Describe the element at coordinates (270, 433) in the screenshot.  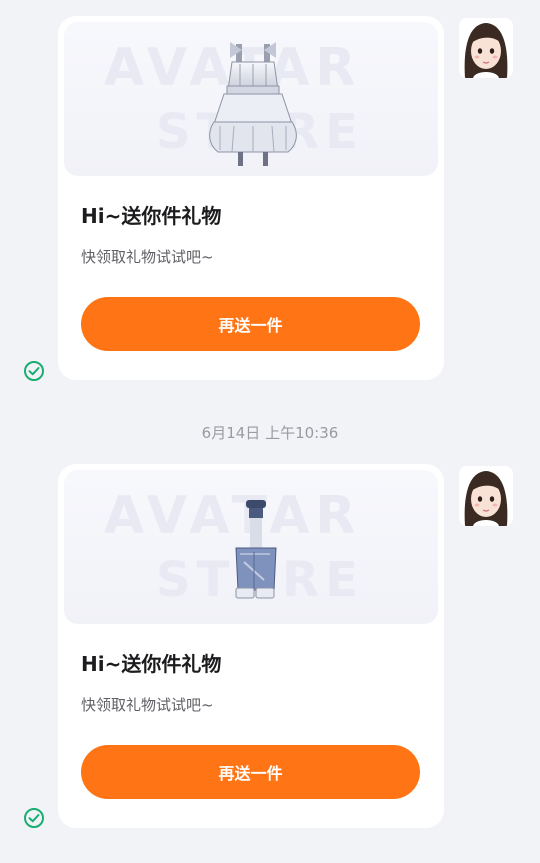
I see `message-timestamp: 6月14日 上午10:36` at that location.